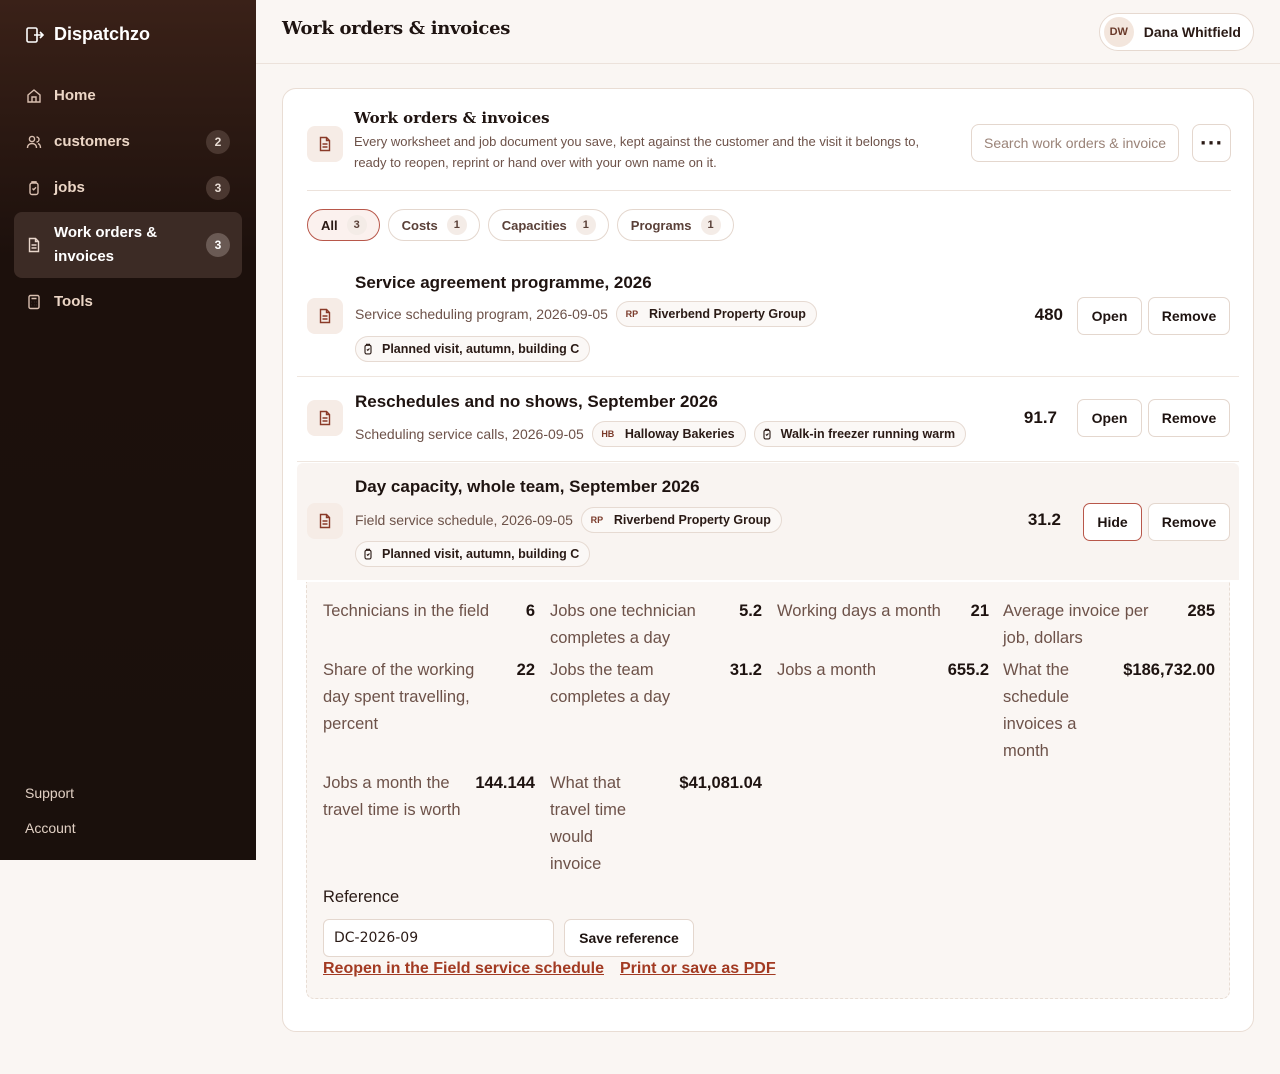  What do you see at coordinates (1075, 143) in the screenshot?
I see `search-input` at bounding box center [1075, 143].